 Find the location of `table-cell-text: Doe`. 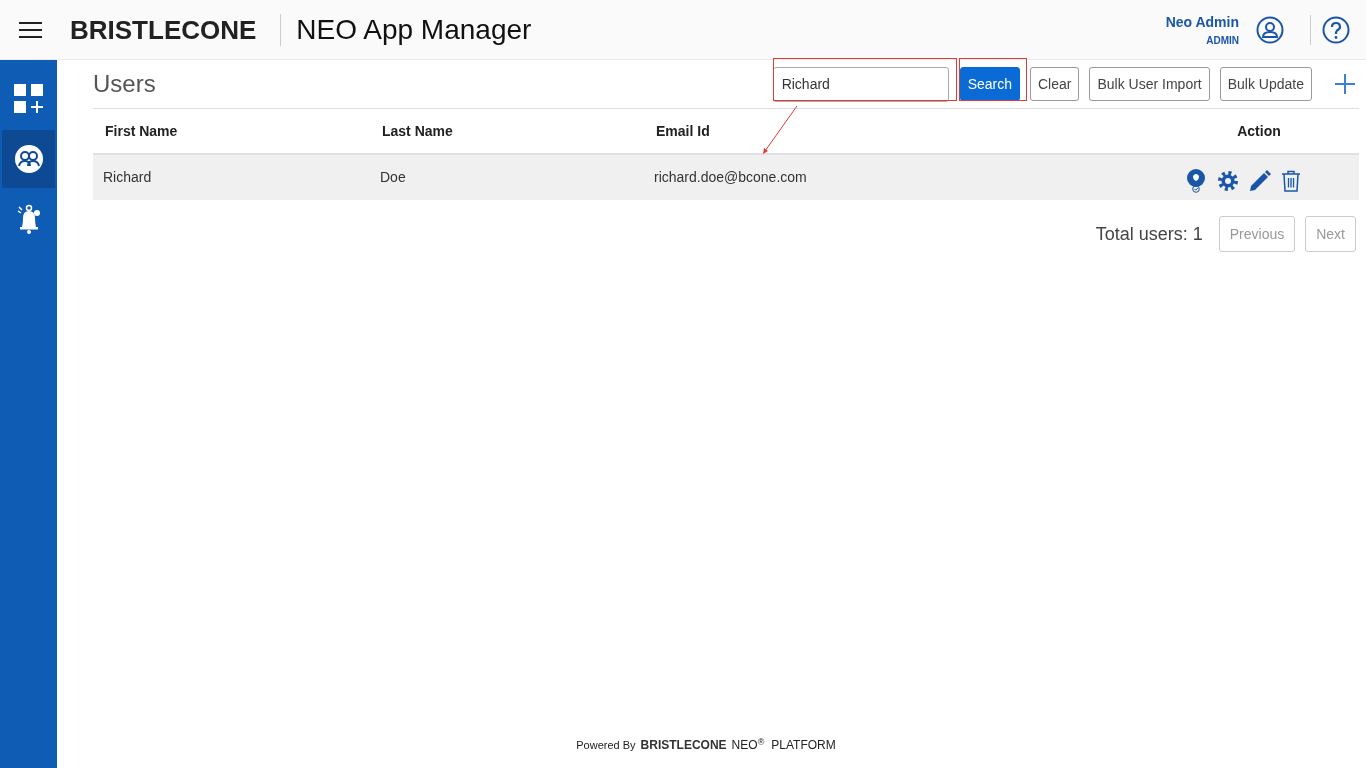

table-cell-text: Doe is located at coordinates (393, 177).